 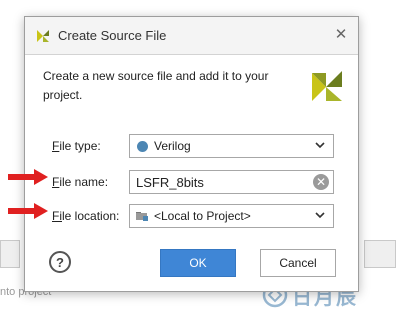 What do you see at coordinates (86, 216) in the screenshot?
I see `file-location-label: File location:` at bounding box center [86, 216].